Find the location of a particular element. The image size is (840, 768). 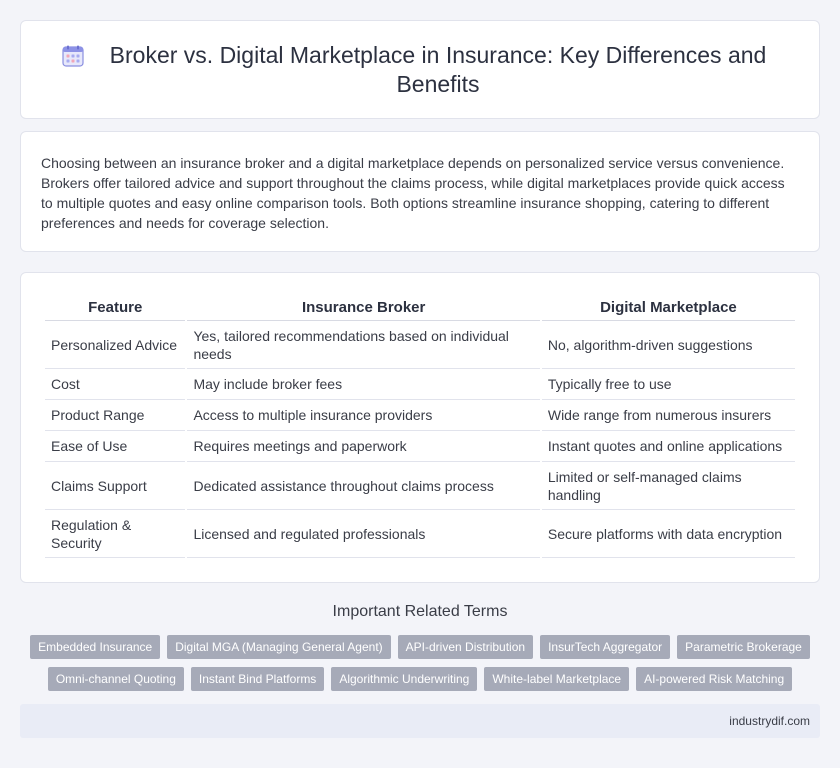

footer-site-link: industrydif.com is located at coordinates (769, 721).